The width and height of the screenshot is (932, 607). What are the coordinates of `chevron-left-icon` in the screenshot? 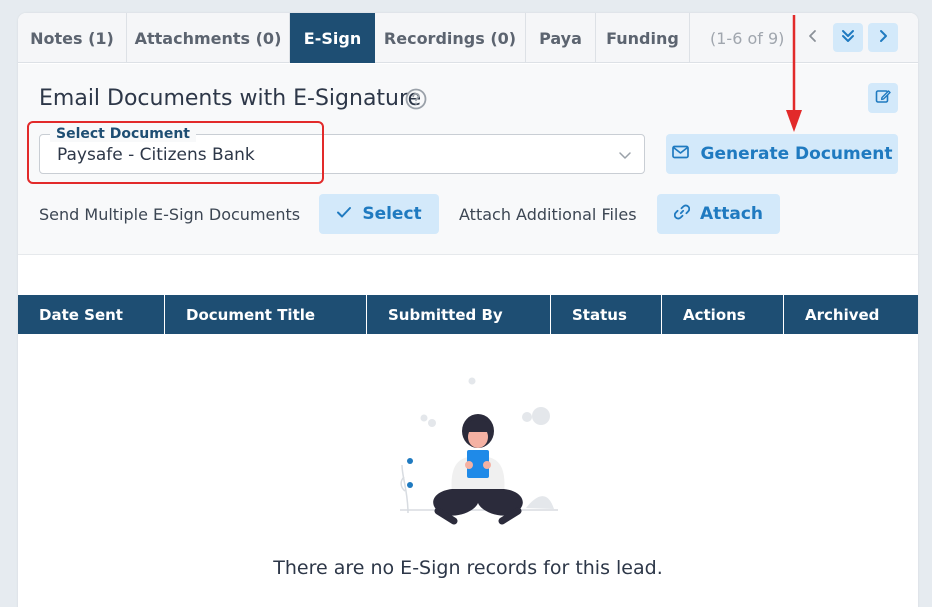 It's located at (813, 37).